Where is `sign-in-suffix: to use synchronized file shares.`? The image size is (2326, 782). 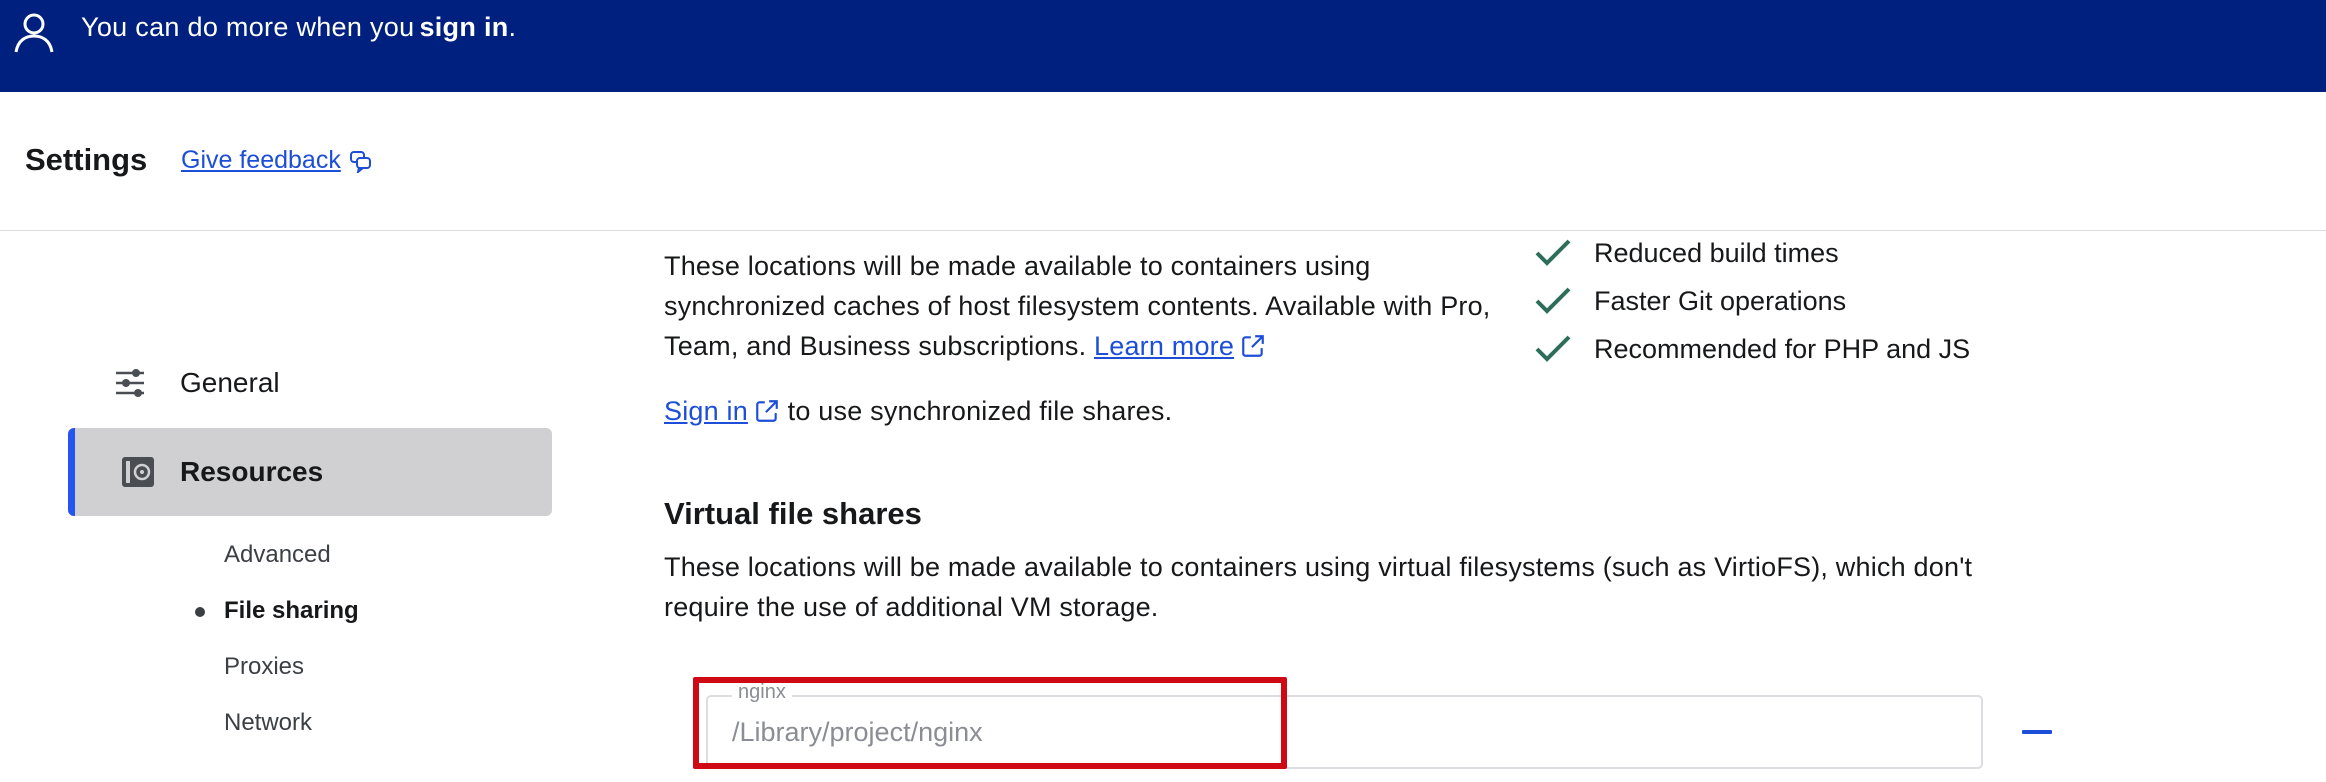
sign-in-suffix: to use synchronized file shares. is located at coordinates (980, 411).